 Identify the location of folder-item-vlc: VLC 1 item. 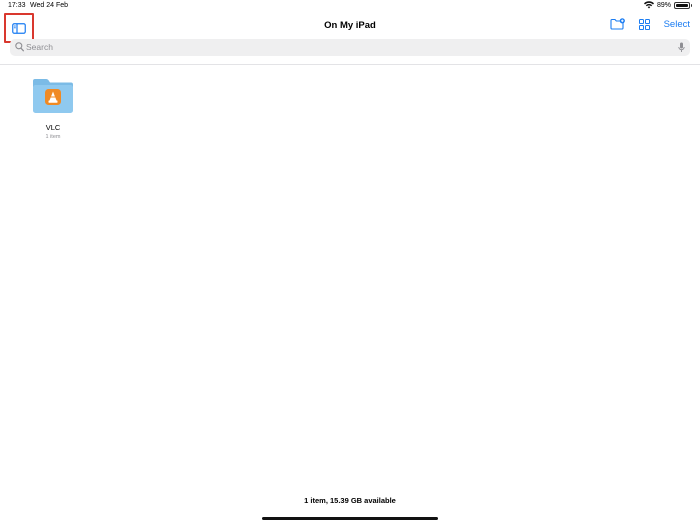
(53, 109).